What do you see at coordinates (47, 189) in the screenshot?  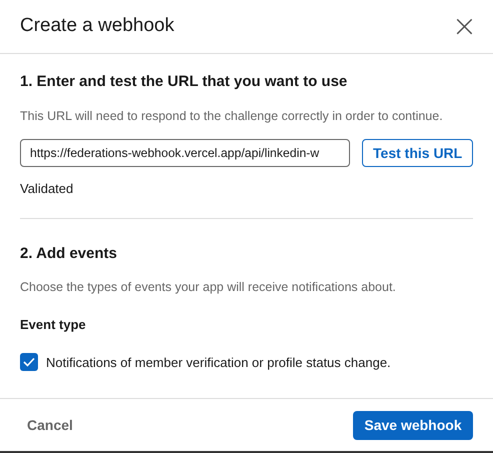 I see `validation-status: Validated` at bounding box center [47, 189].